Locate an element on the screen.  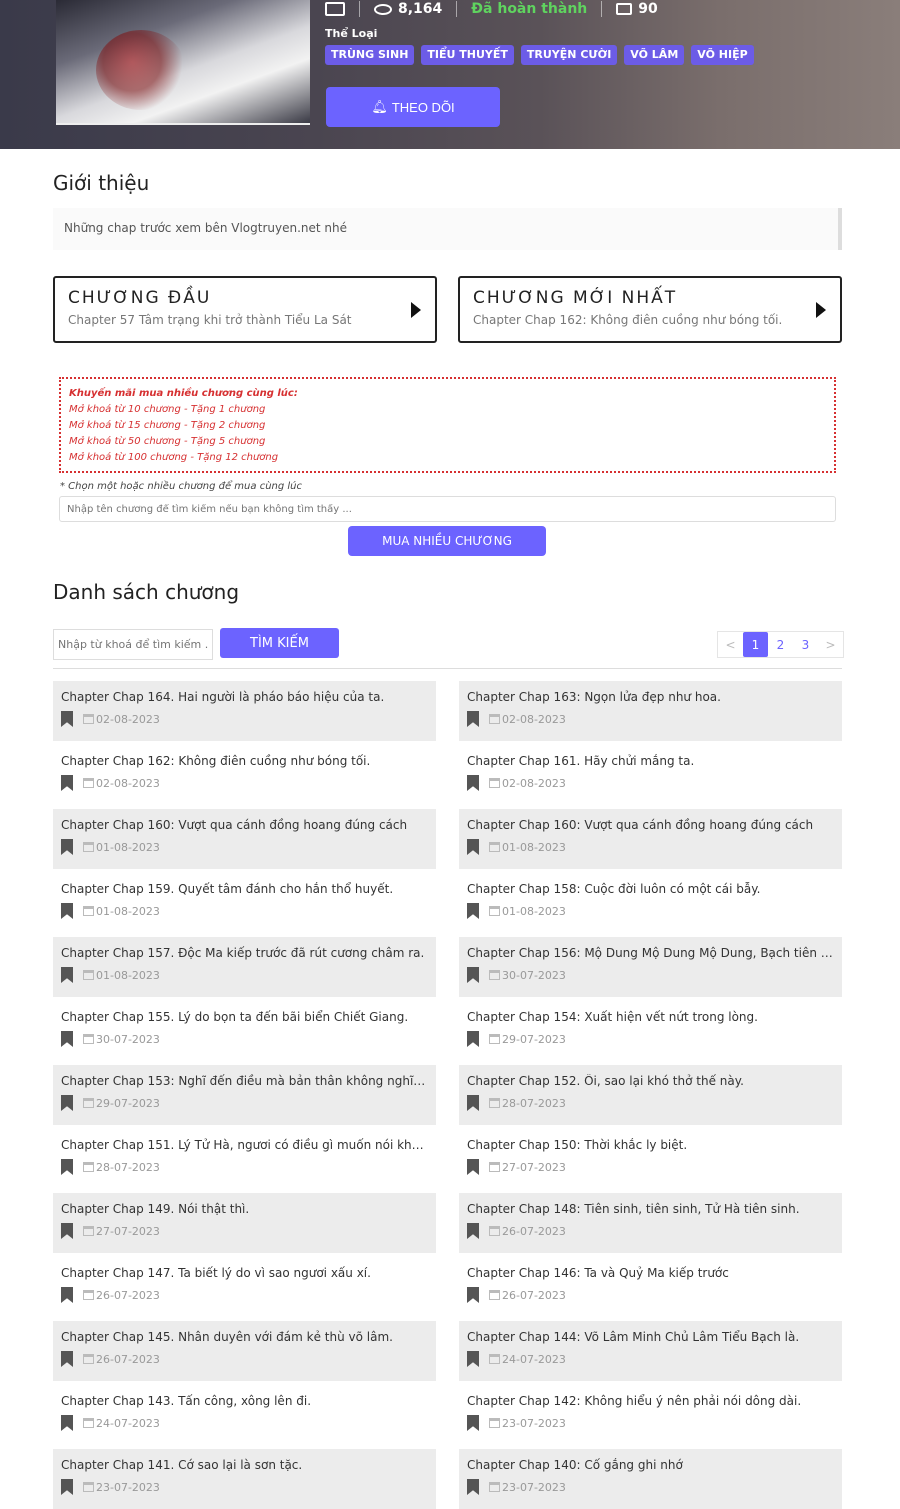
pager-page: 1 is located at coordinates (755, 644).